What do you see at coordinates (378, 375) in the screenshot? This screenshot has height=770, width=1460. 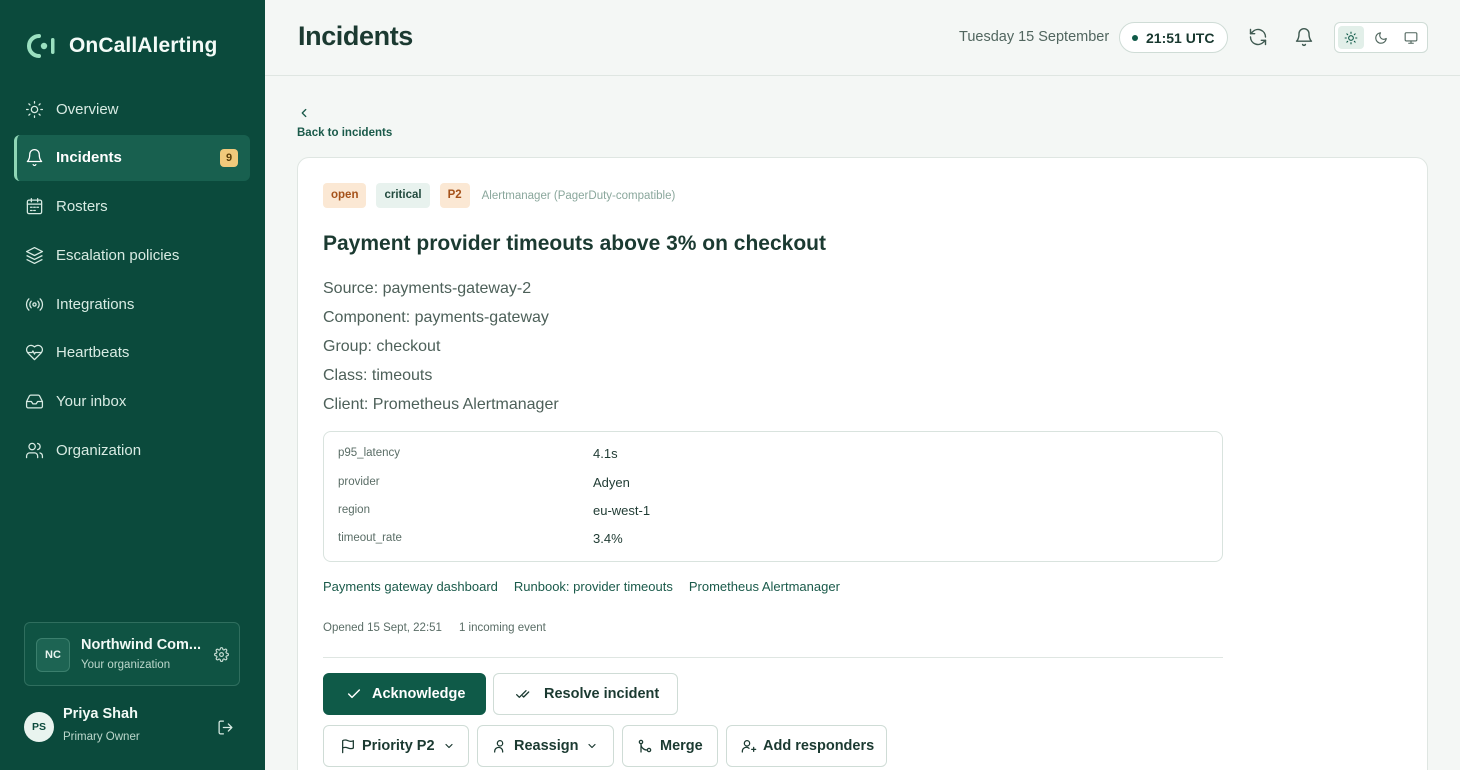 I see `meta-class: Class: timeouts` at bounding box center [378, 375].